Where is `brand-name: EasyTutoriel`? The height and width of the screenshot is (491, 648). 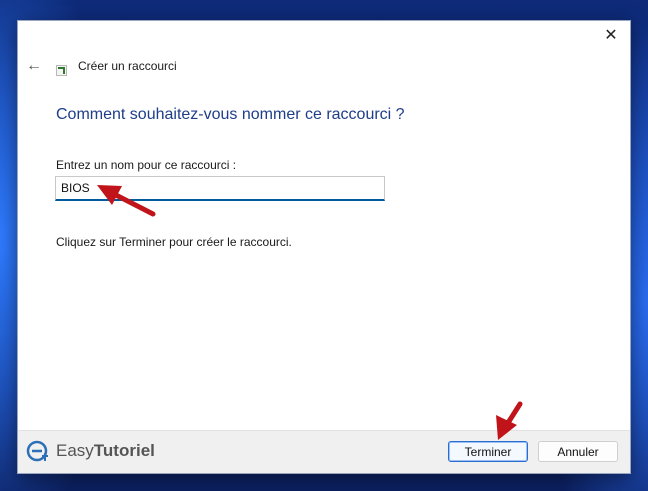
brand-name: EasyTutoriel is located at coordinates (105, 451).